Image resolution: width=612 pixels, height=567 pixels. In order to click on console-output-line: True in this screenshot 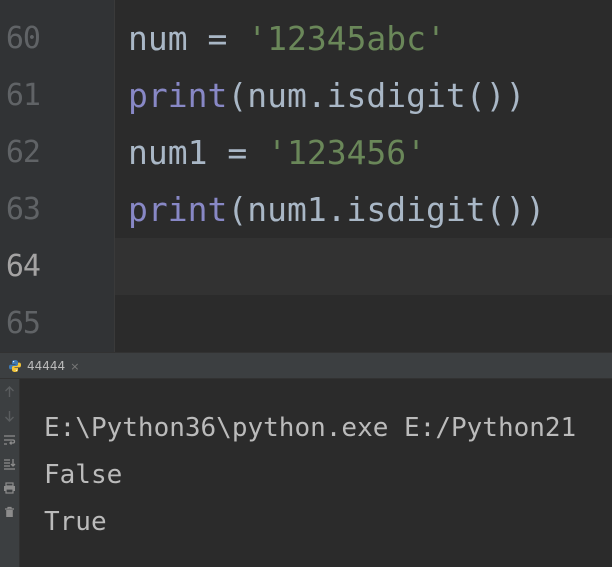, I will do `click(75, 522)`.